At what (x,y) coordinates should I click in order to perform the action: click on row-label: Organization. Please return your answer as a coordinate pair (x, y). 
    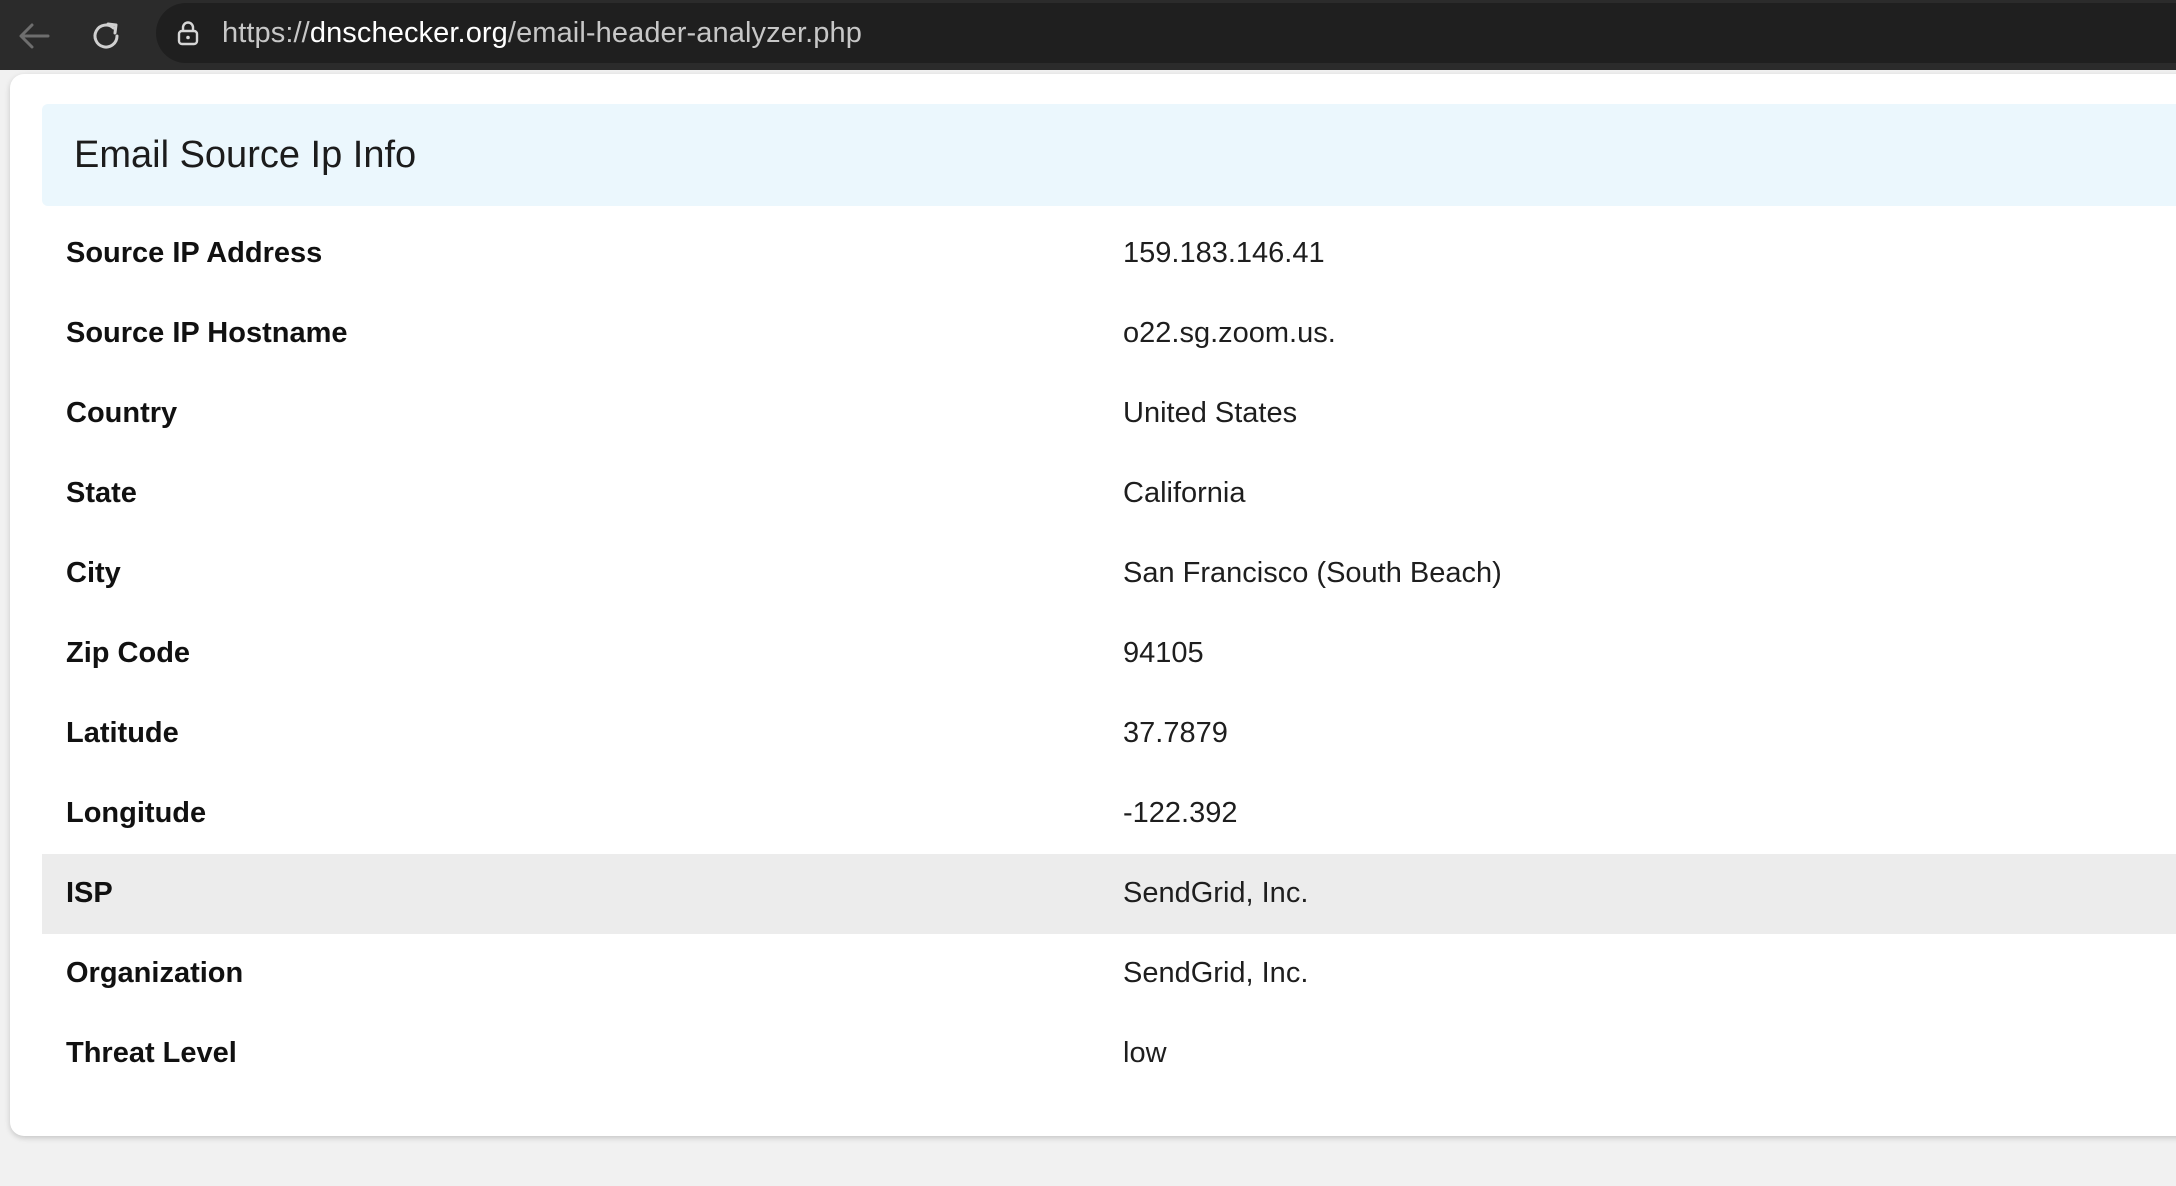
    Looking at the image, I should click on (155, 973).